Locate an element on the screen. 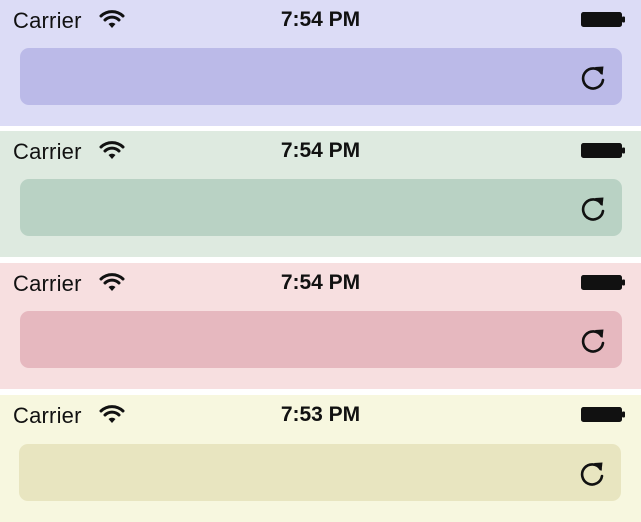 This screenshot has width=641, height=522. status-bar: Carrier 7:53 PM is located at coordinates (320, 415).